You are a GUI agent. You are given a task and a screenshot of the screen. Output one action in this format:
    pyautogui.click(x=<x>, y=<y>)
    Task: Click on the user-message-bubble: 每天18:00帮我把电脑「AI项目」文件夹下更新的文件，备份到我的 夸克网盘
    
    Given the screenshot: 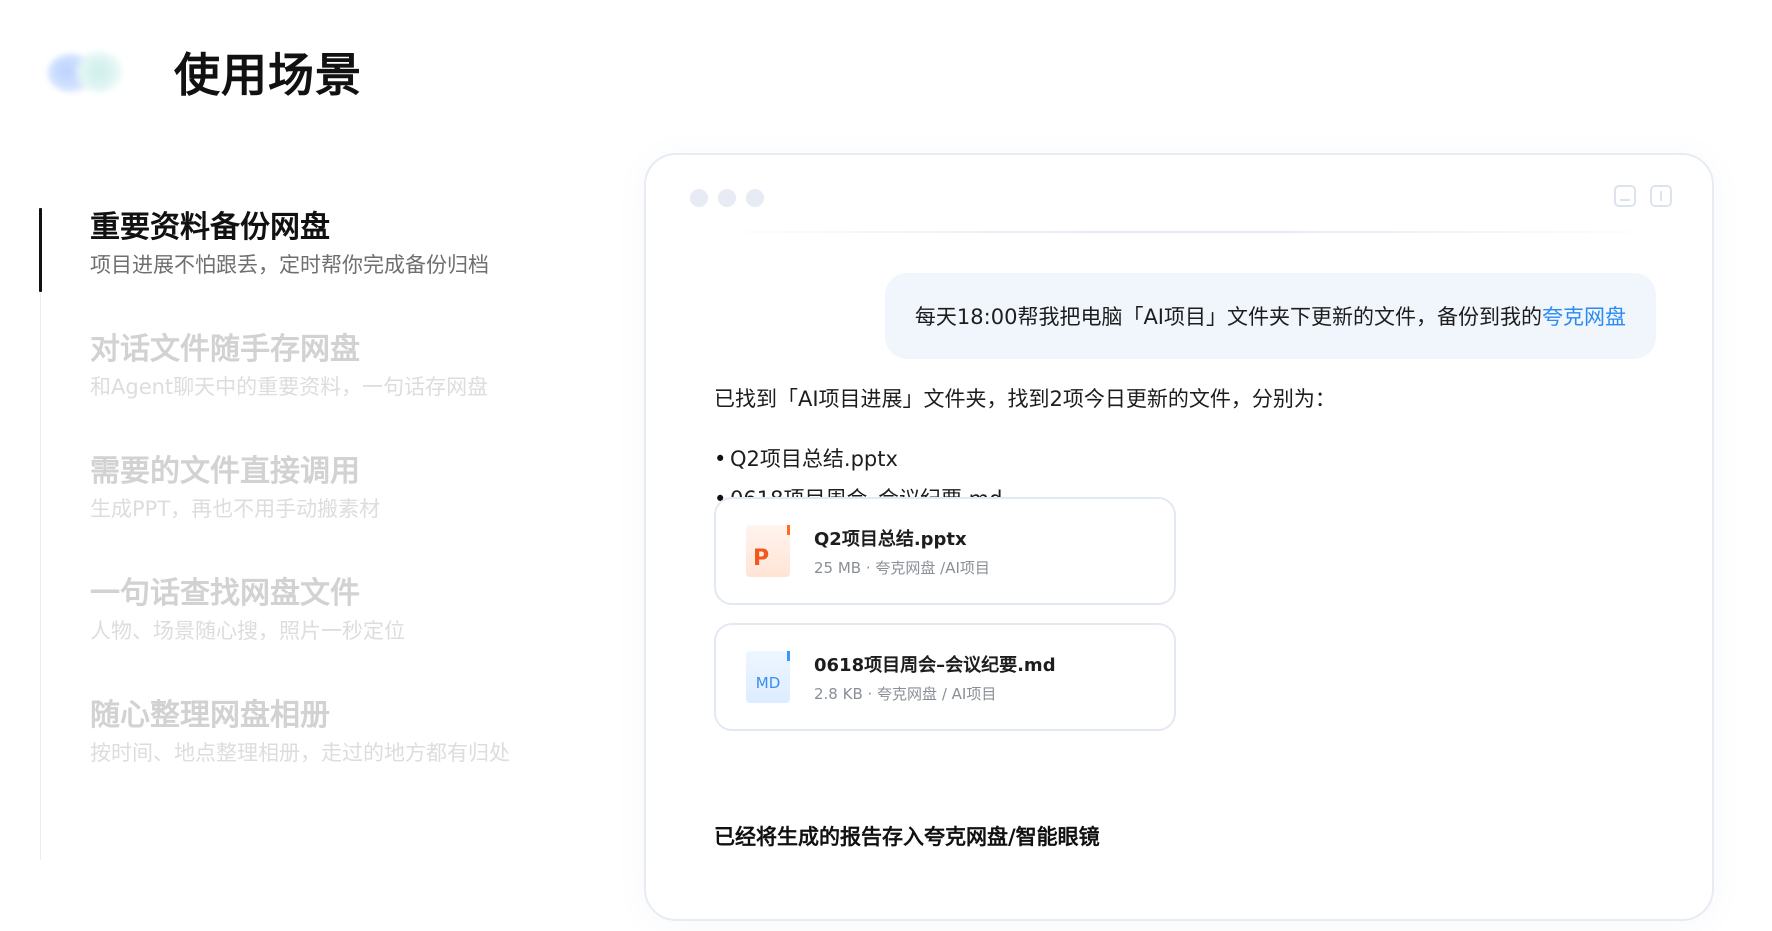 What is the action you would take?
    pyautogui.click(x=1270, y=316)
    